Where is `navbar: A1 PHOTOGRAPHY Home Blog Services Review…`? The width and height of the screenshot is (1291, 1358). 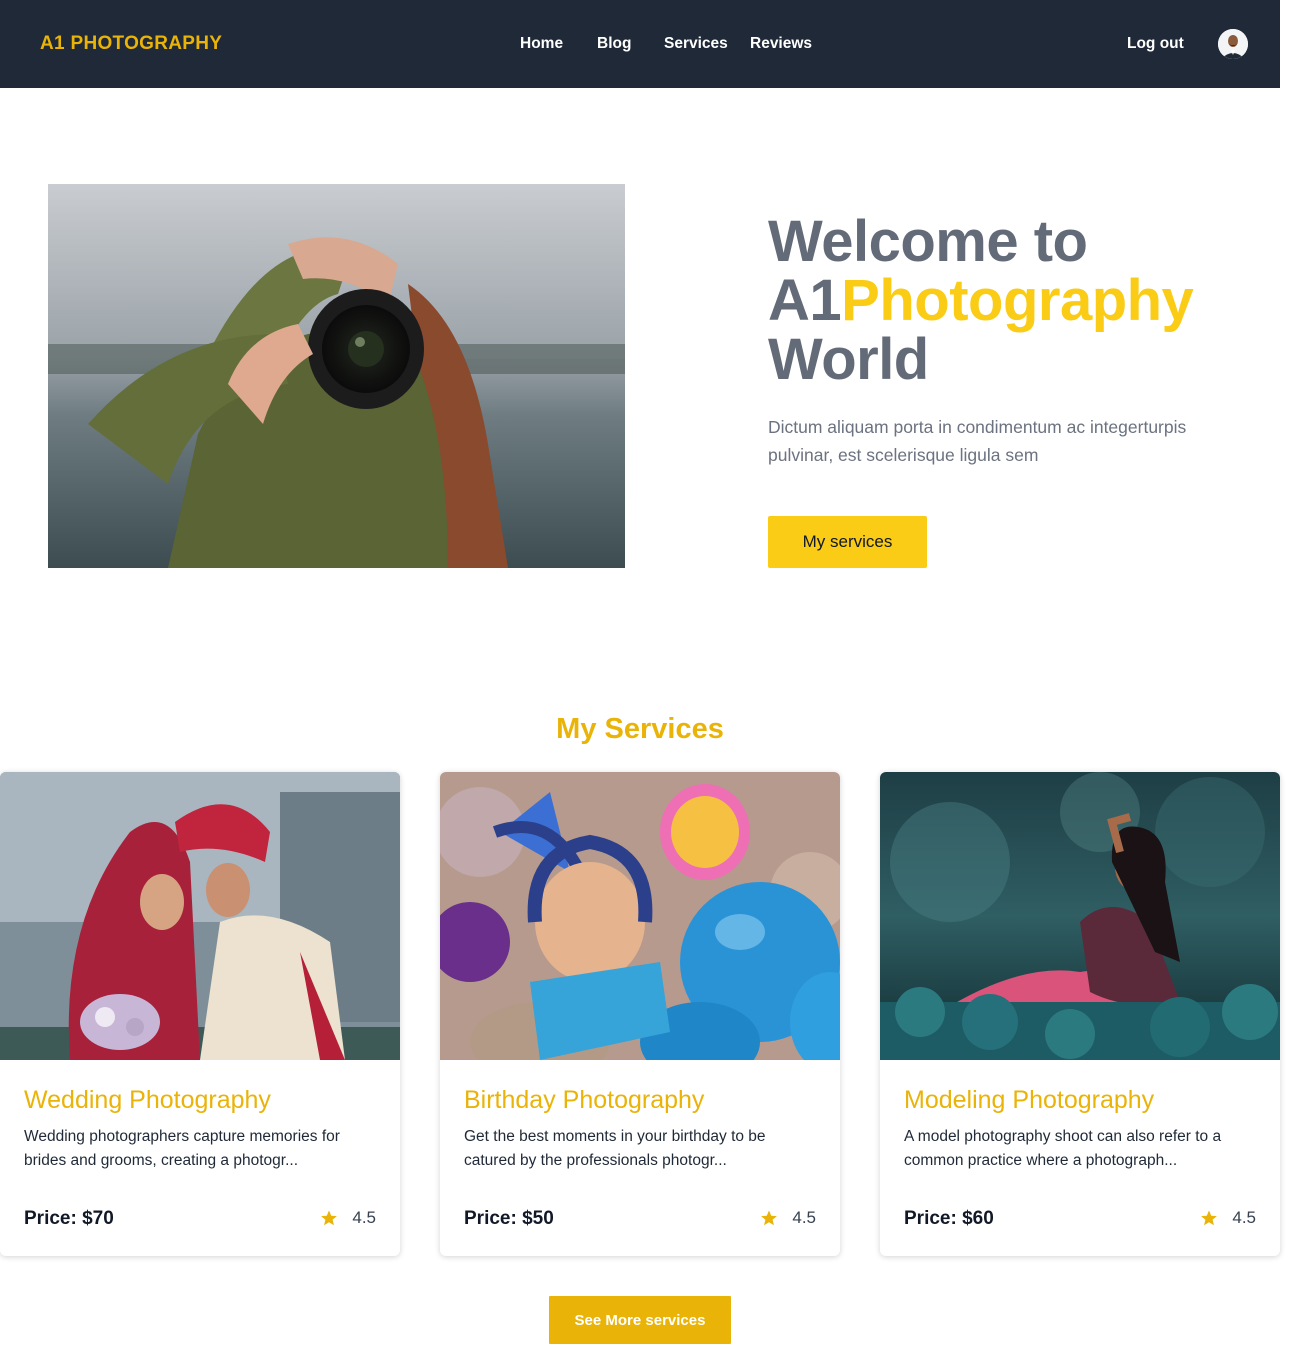
navbar: A1 PHOTOGRAPHY Home Blog Services Review… is located at coordinates (640, 44).